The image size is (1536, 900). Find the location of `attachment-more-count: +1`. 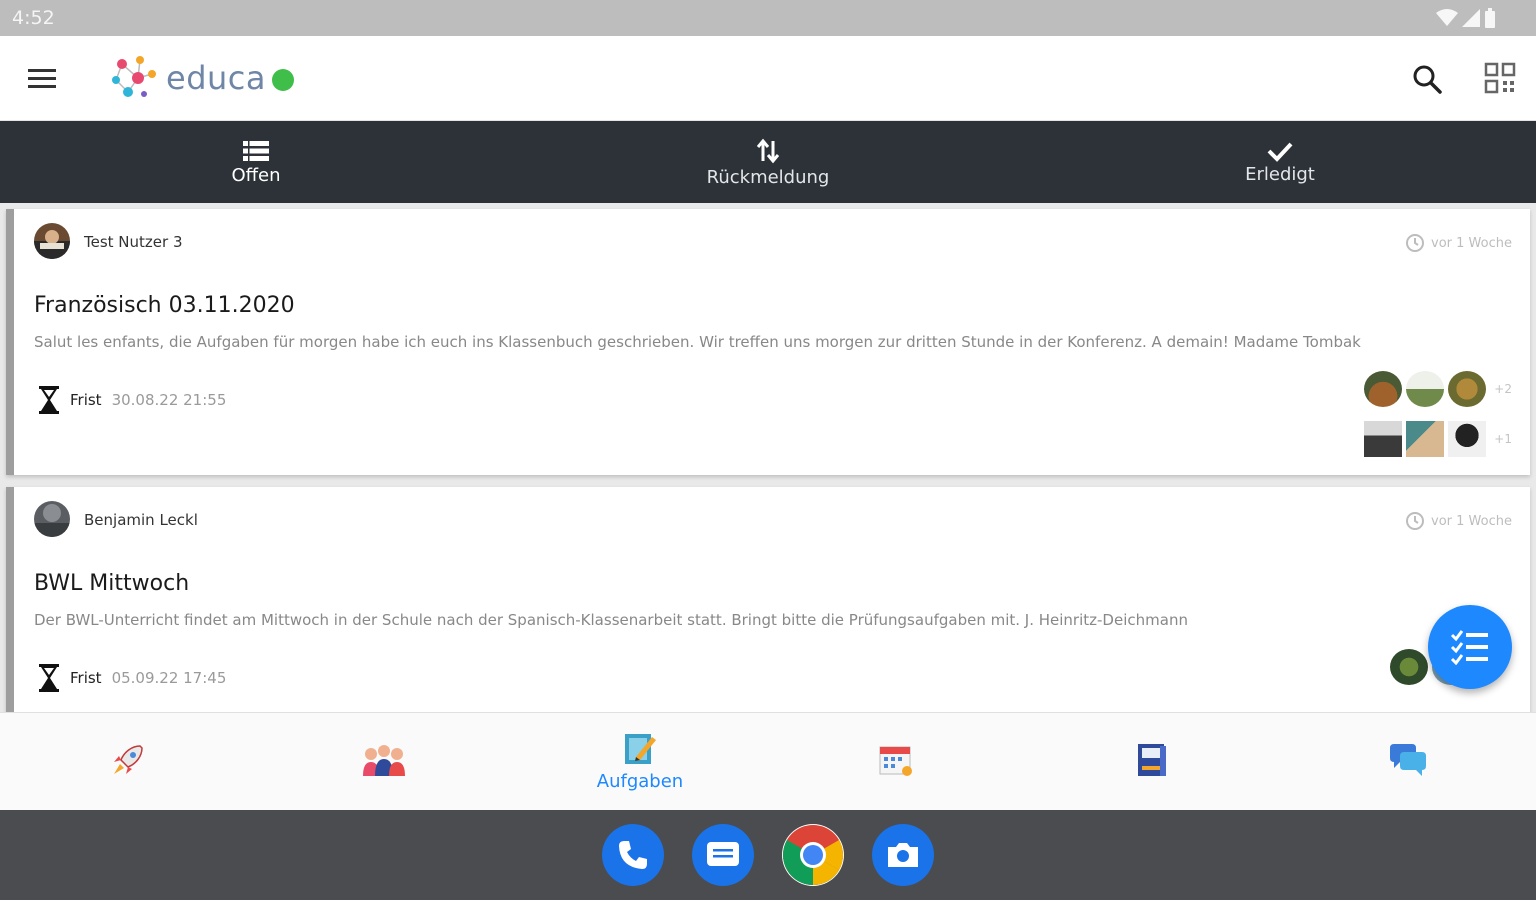

attachment-more-count: +1 is located at coordinates (1503, 439).